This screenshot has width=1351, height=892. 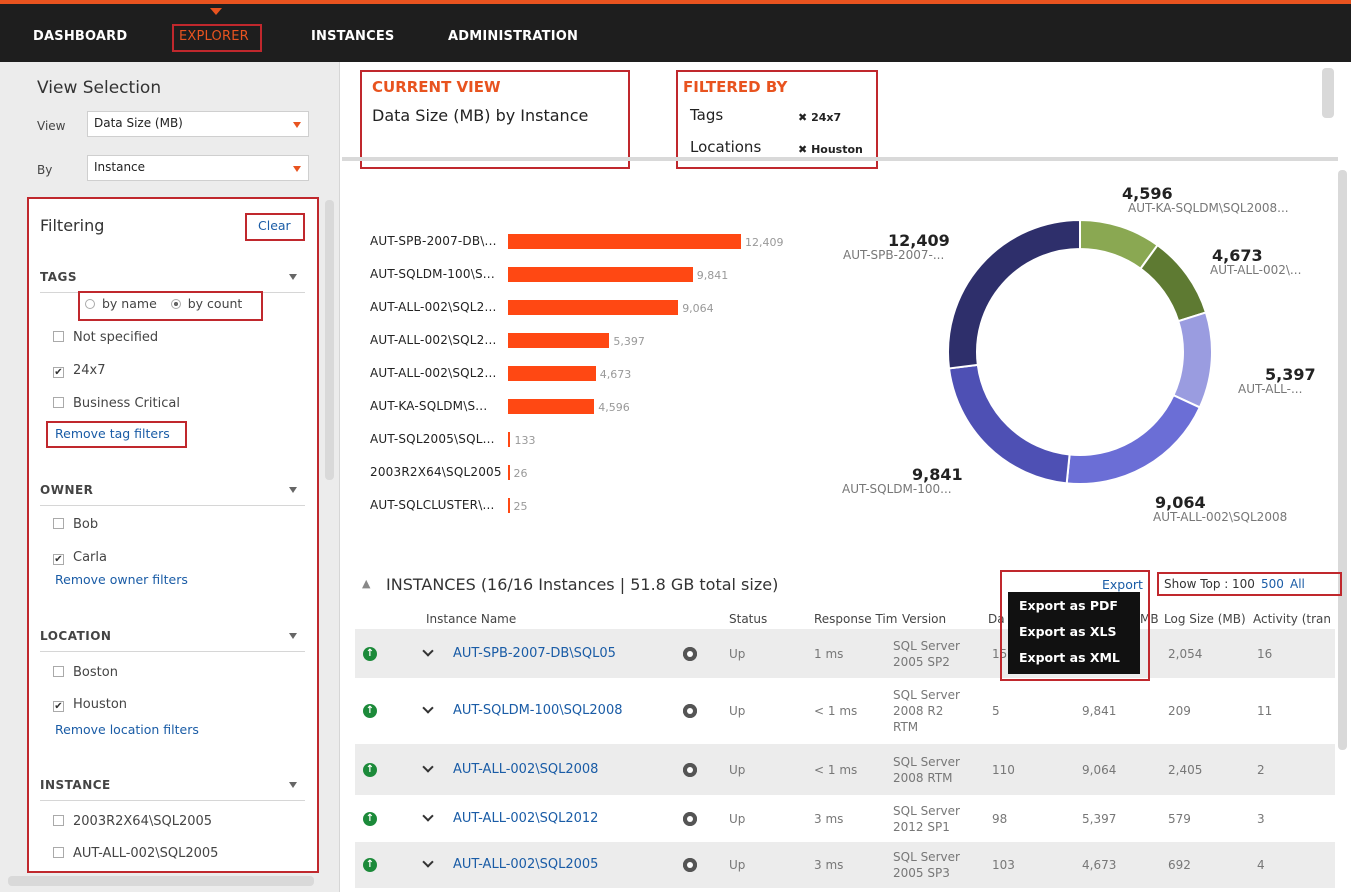 I want to click on log-size-cell: 579, so click(x=1179, y=818).